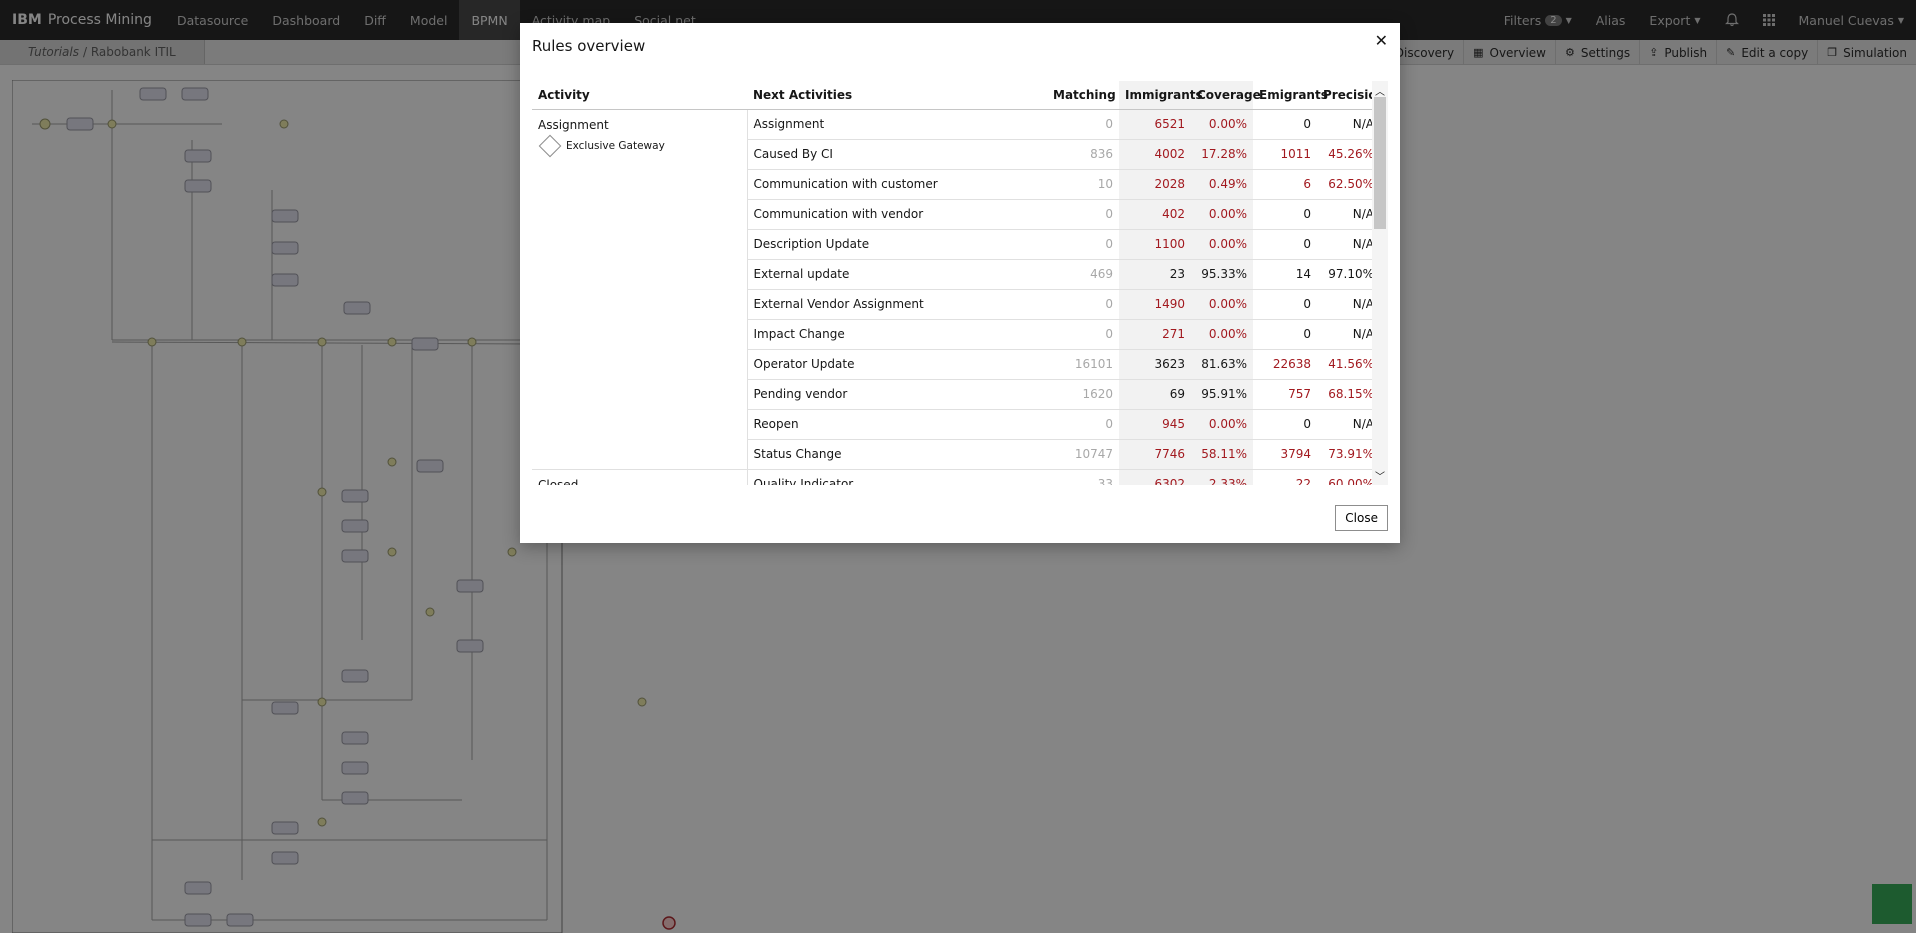 This screenshot has height=933, width=1916. What do you see at coordinates (615, 145) in the screenshot?
I see `gateway-label: Exclusive Gateway` at bounding box center [615, 145].